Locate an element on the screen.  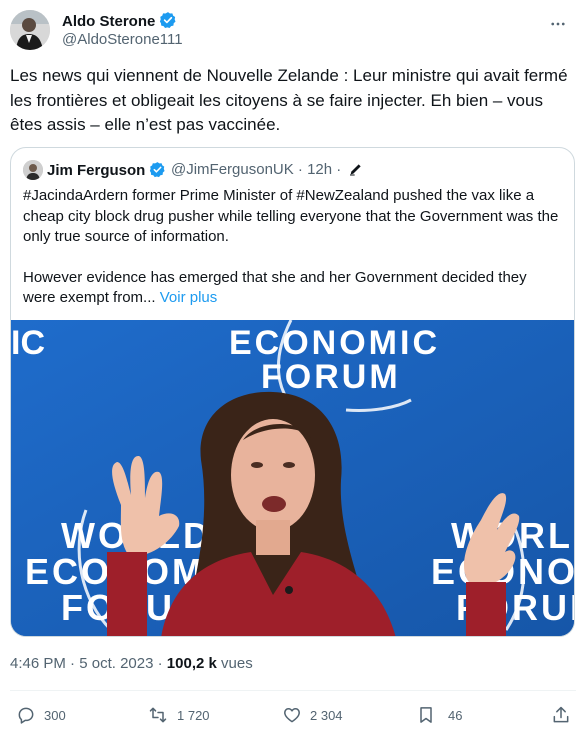
author-name-text: Aldo Sterone is located at coordinates (108, 21).